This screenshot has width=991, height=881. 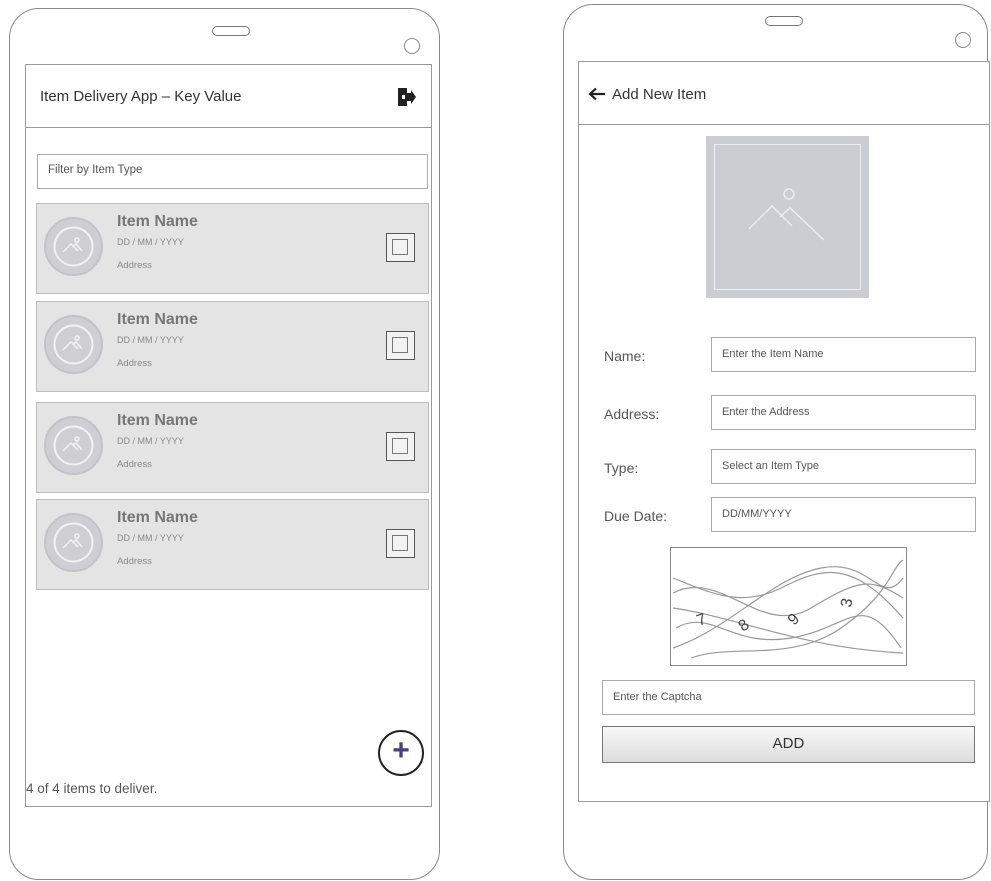 I want to click on item-image-upload, so click(x=787, y=217).